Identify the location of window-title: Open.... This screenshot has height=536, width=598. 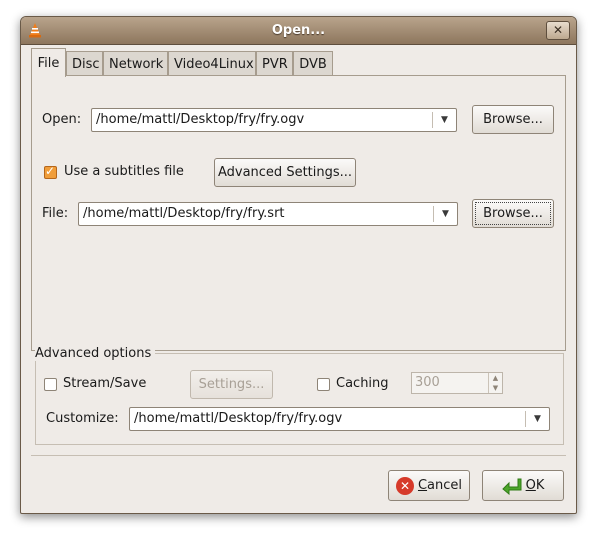
(298, 30).